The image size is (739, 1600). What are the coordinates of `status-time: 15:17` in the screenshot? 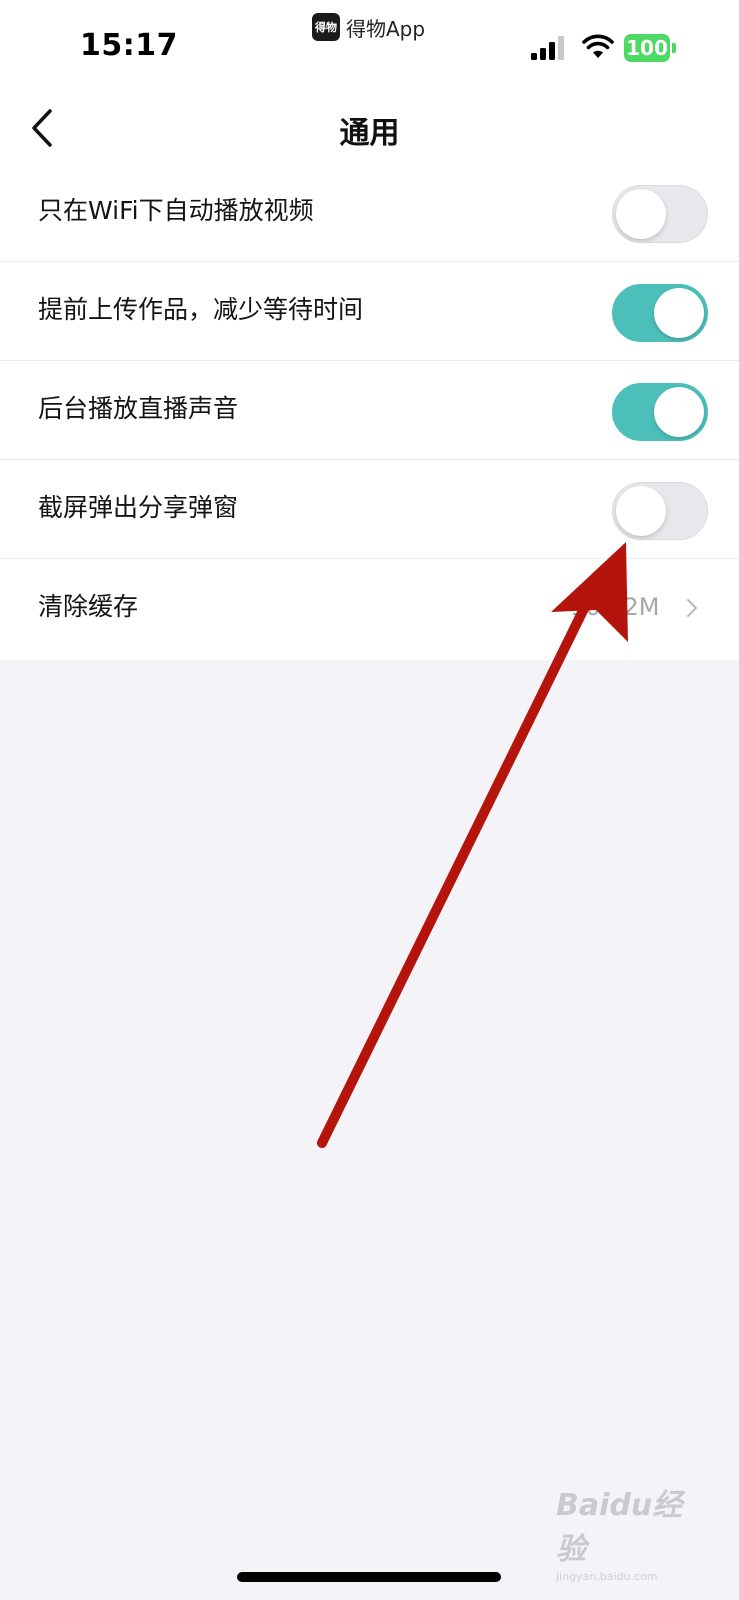 It's located at (129, 45).